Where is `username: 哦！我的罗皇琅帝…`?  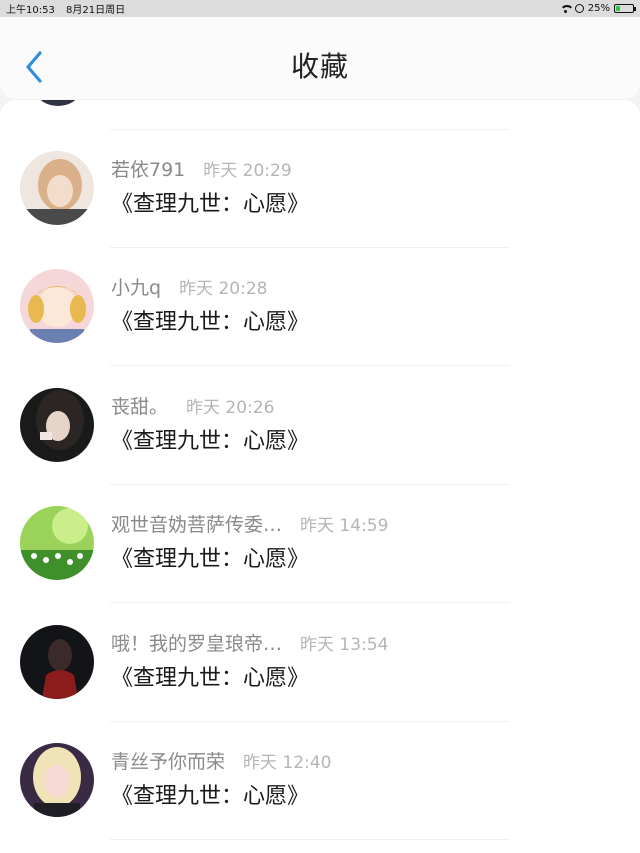 username: 哦！我的罗皇琅帝… is located at coordinates (196, 642).